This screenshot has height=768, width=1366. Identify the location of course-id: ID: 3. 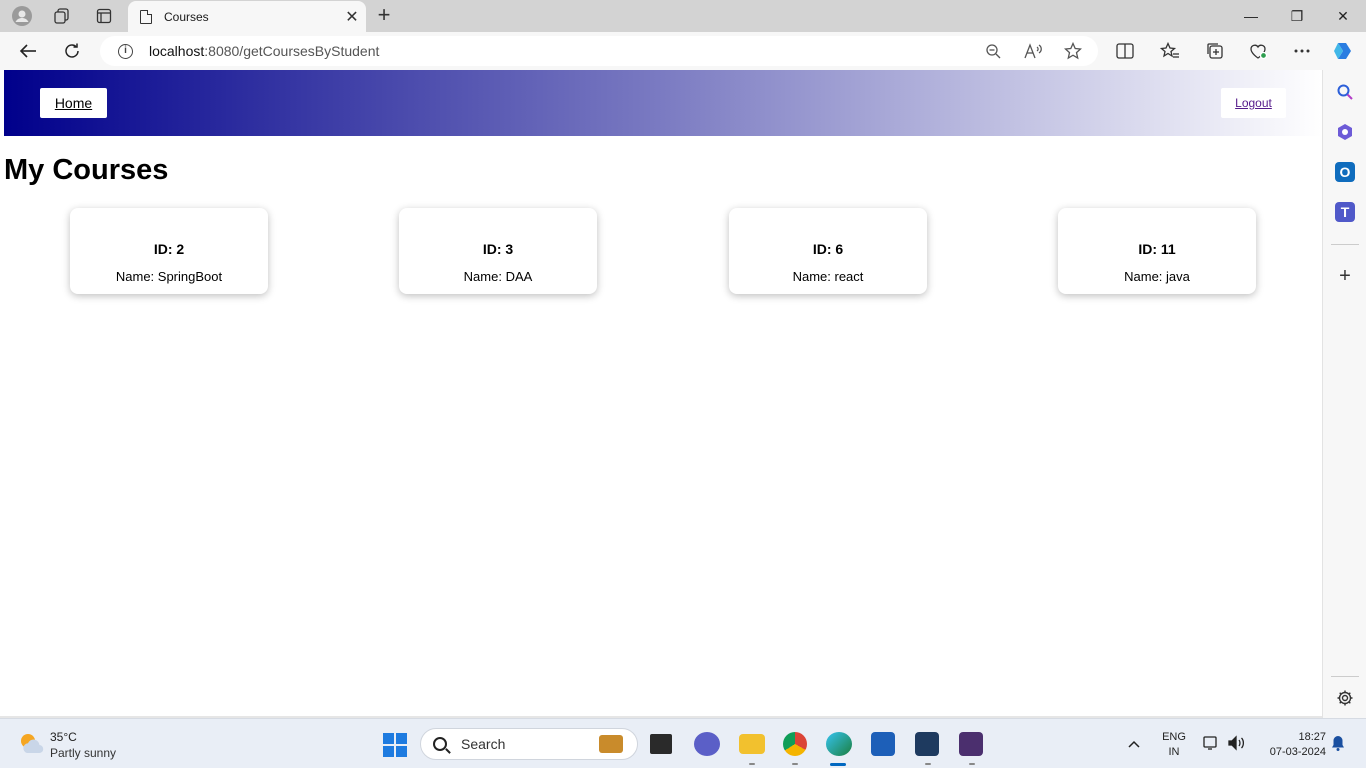
(498, 249).